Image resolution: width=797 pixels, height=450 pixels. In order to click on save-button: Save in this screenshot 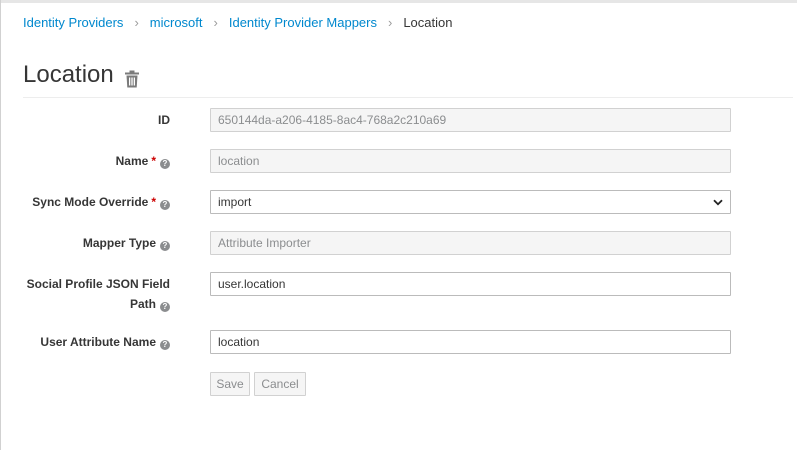, I will do `click(230, 384)`.